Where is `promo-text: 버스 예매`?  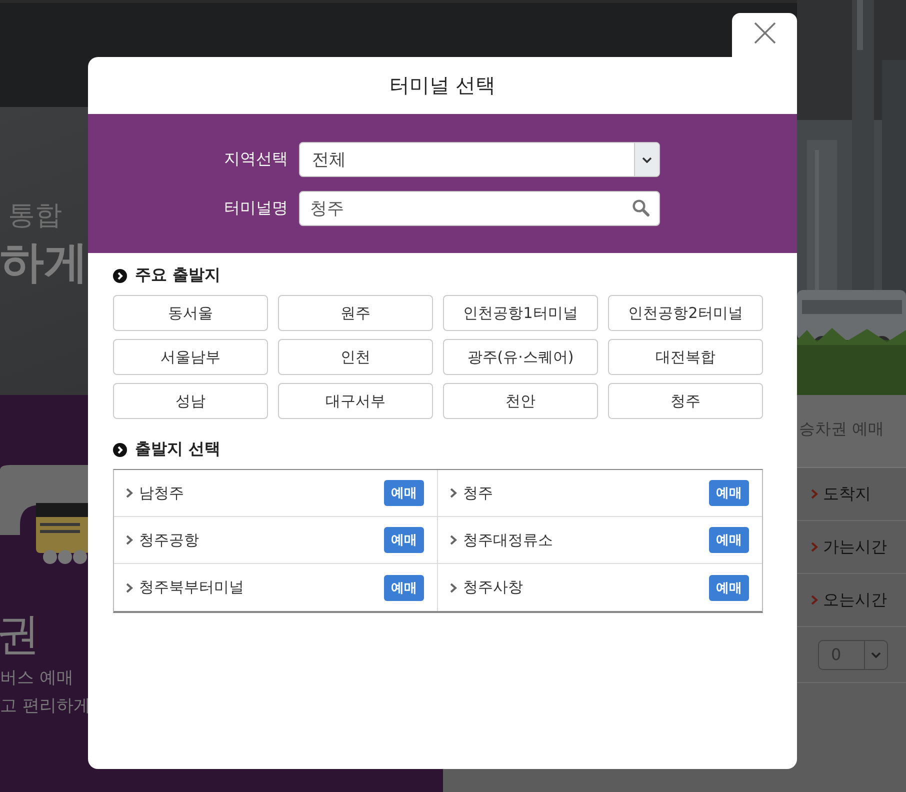
promo-text: 버스 예매 is located at coordinates (37, 678).